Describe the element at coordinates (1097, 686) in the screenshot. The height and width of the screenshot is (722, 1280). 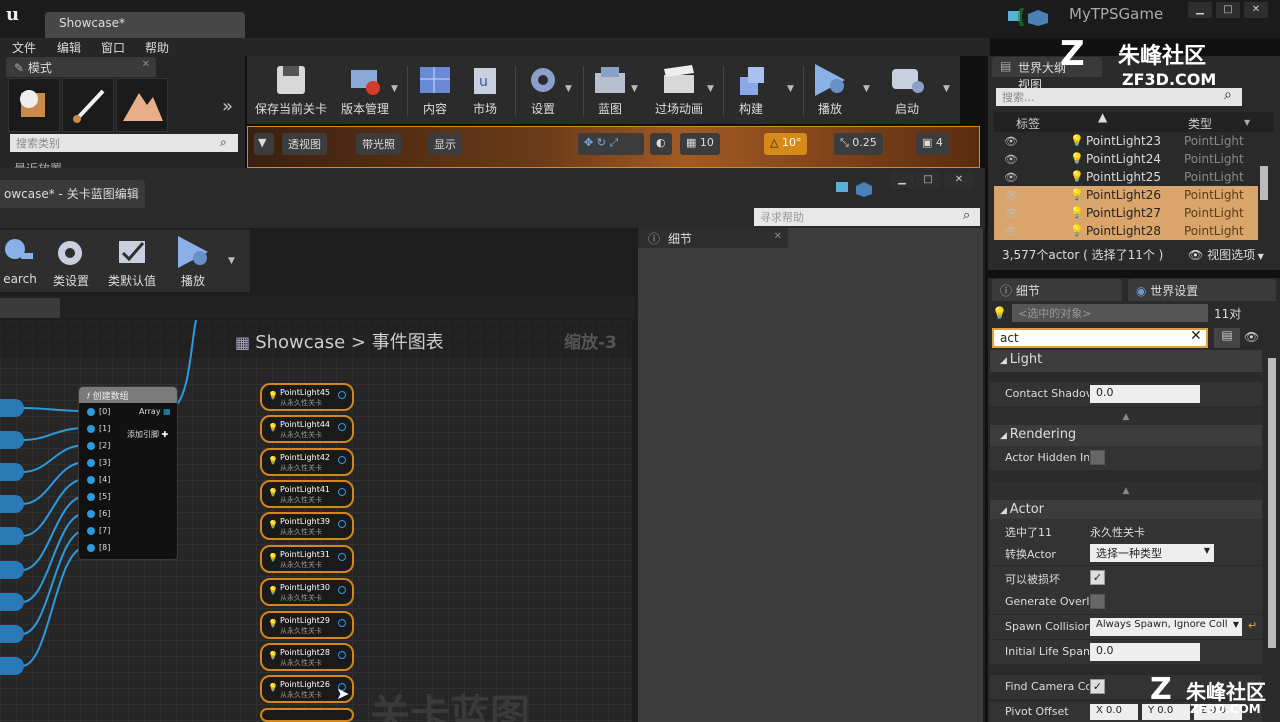
I see `find-camera-checkbox: ✓` at that location.